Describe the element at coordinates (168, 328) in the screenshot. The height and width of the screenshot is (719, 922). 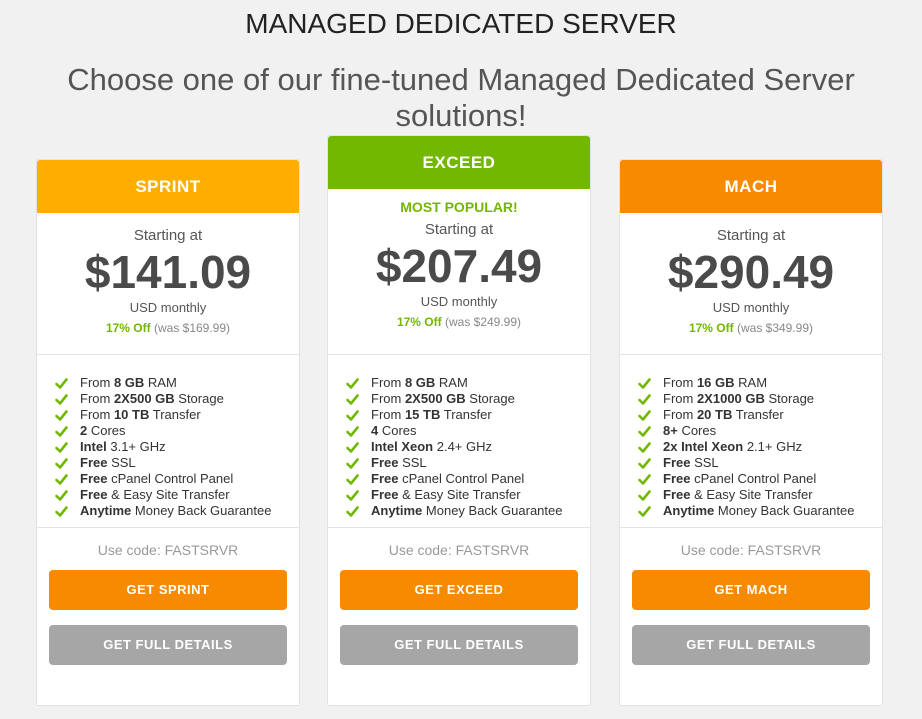
I see `discount-text: 17% Off (was $169.99)` at that location.